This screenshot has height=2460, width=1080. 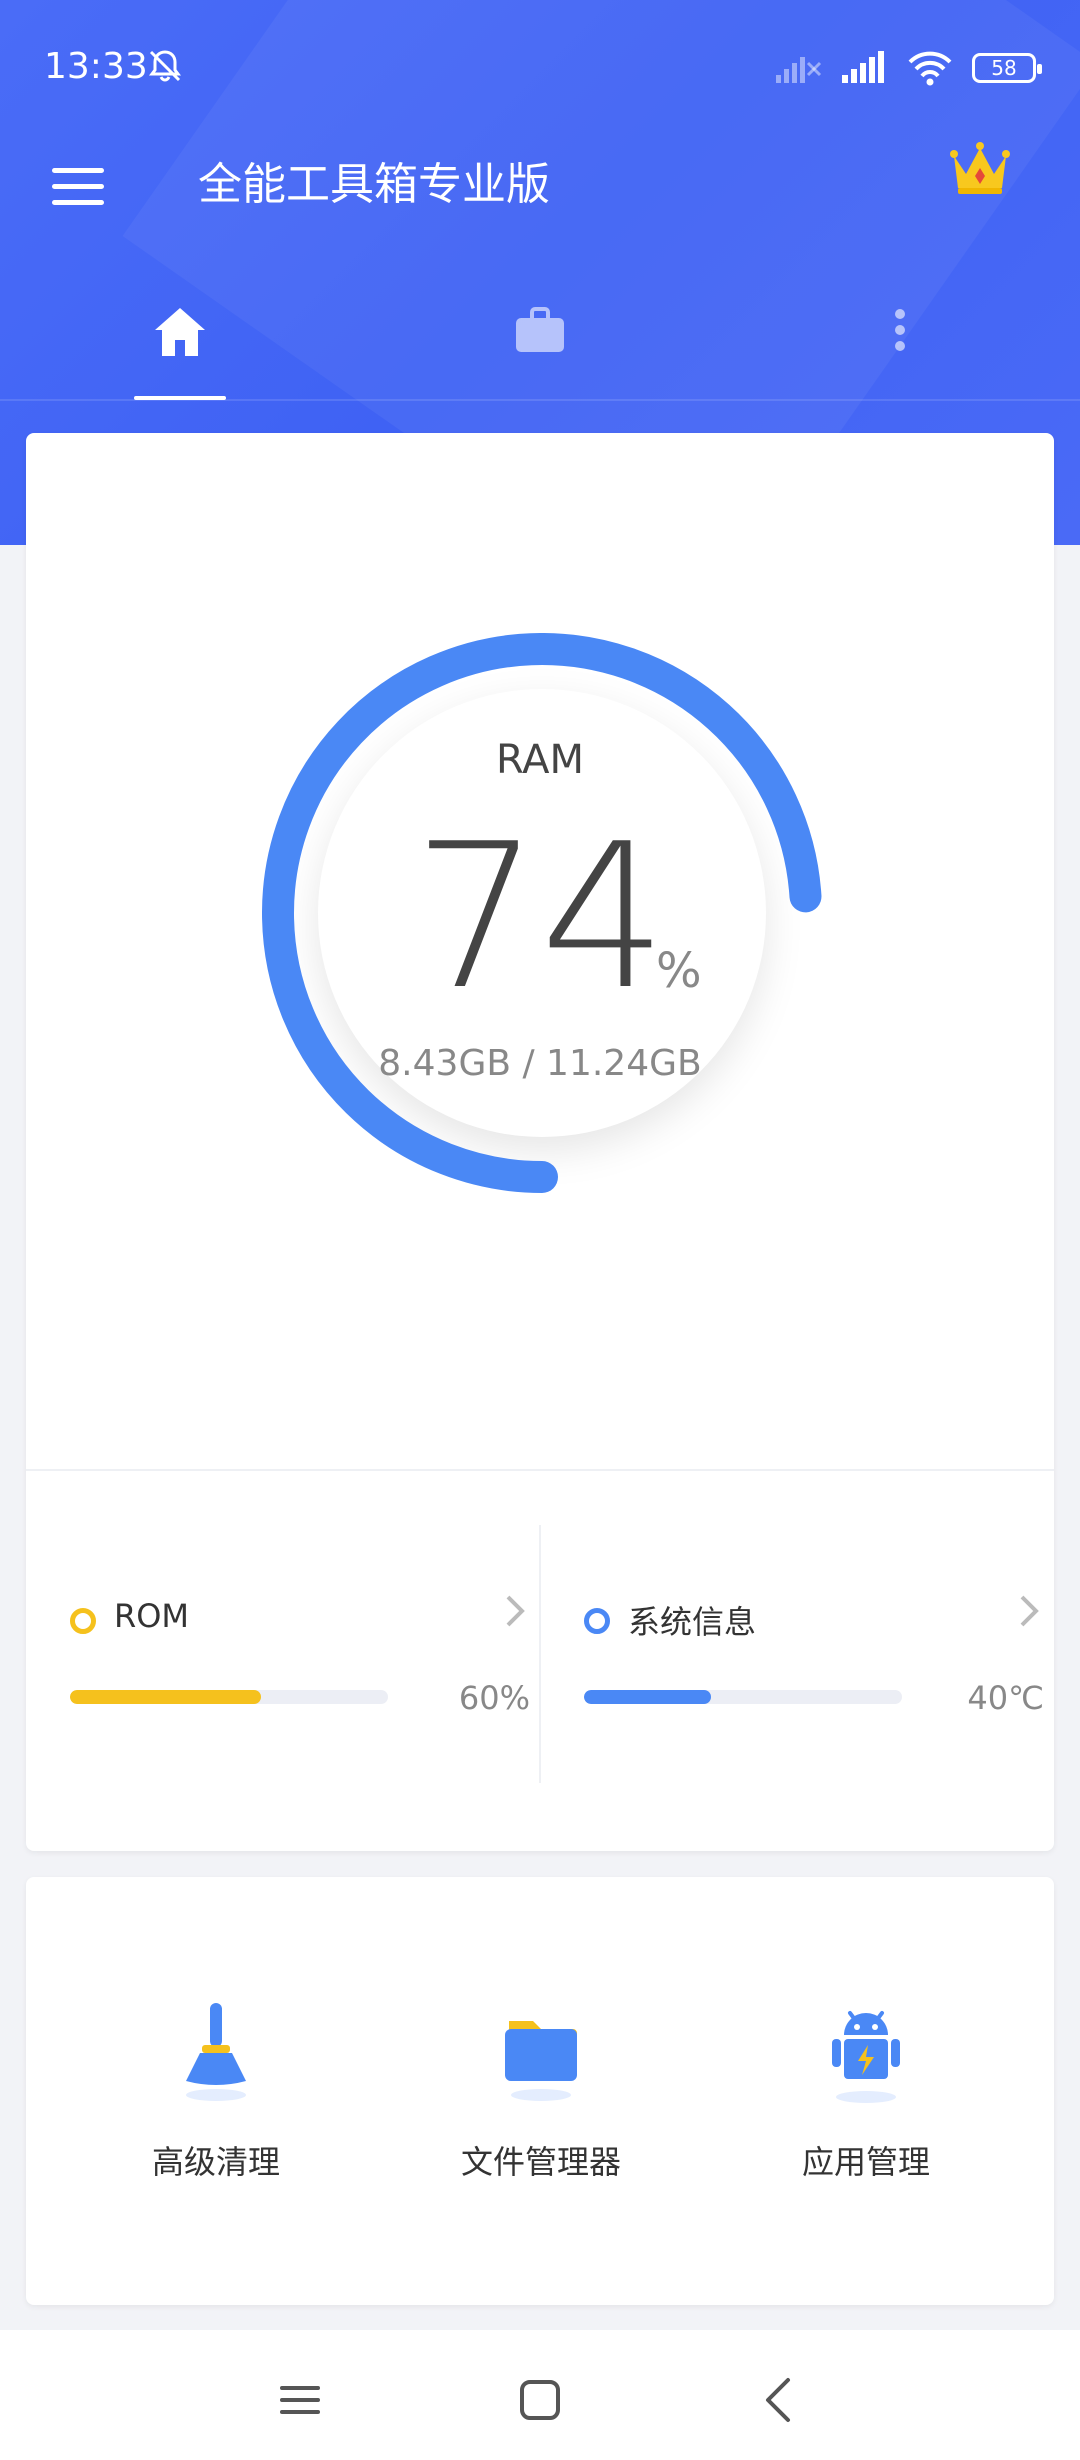 I want to click on app-title: 全能工具箱专业版, so click(x=374, y=184).